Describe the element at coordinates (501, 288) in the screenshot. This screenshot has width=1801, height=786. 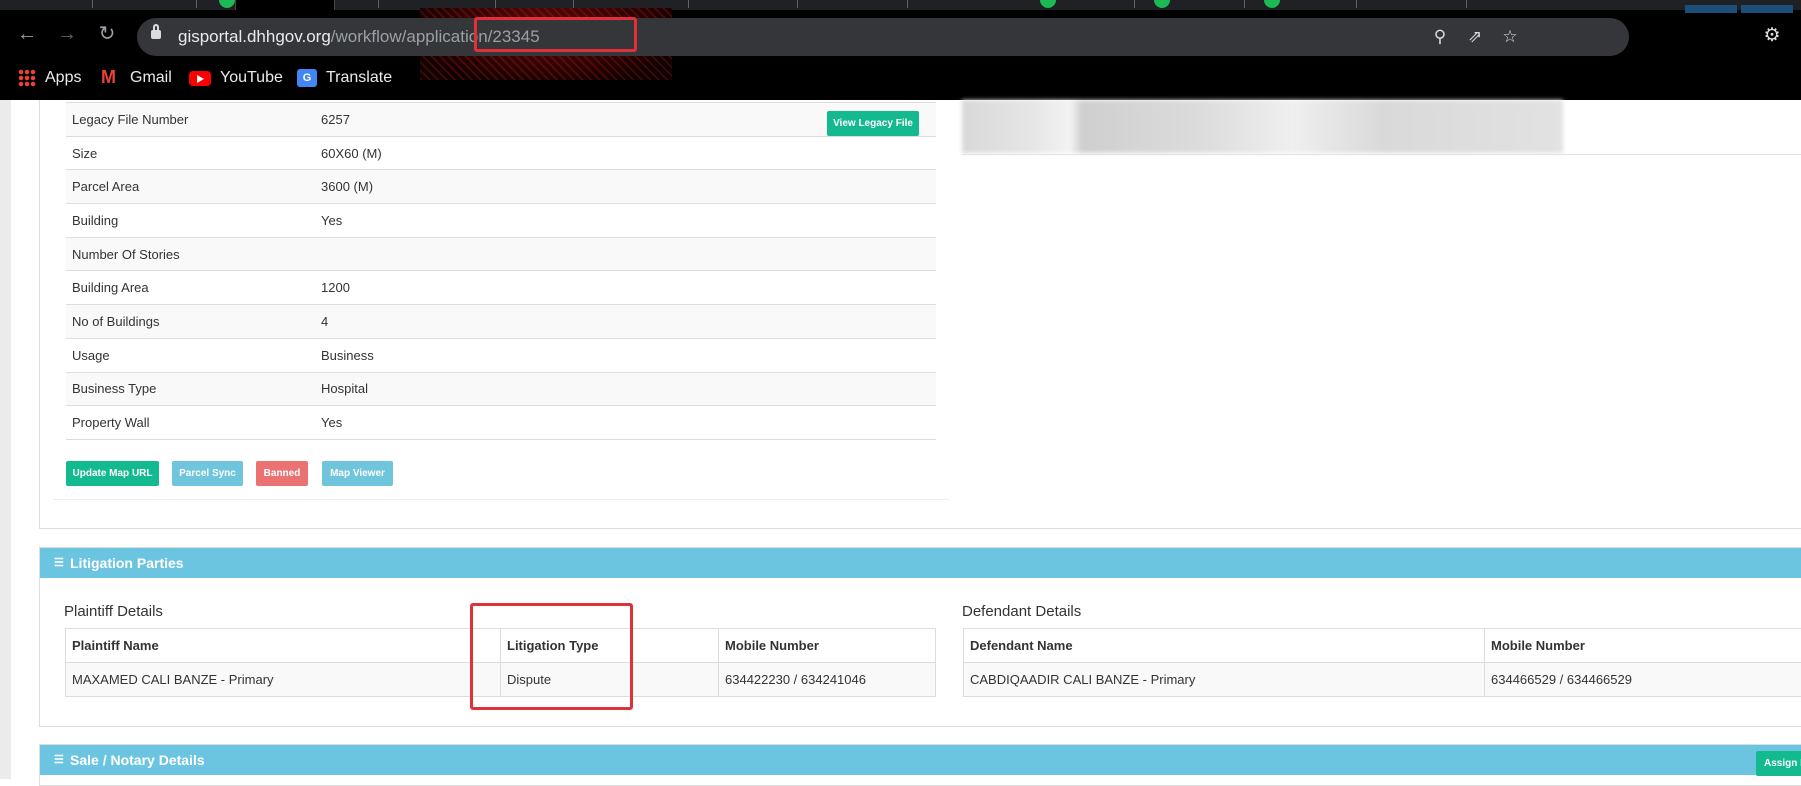
I see `property-row: Building Area1200` at that location.